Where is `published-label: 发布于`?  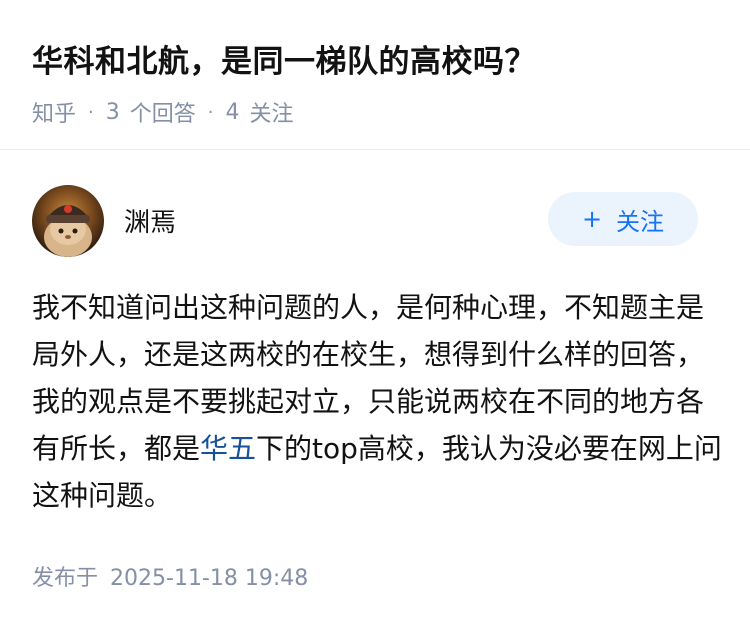 published-label: 发布于 is located at coordinates (65, 578).